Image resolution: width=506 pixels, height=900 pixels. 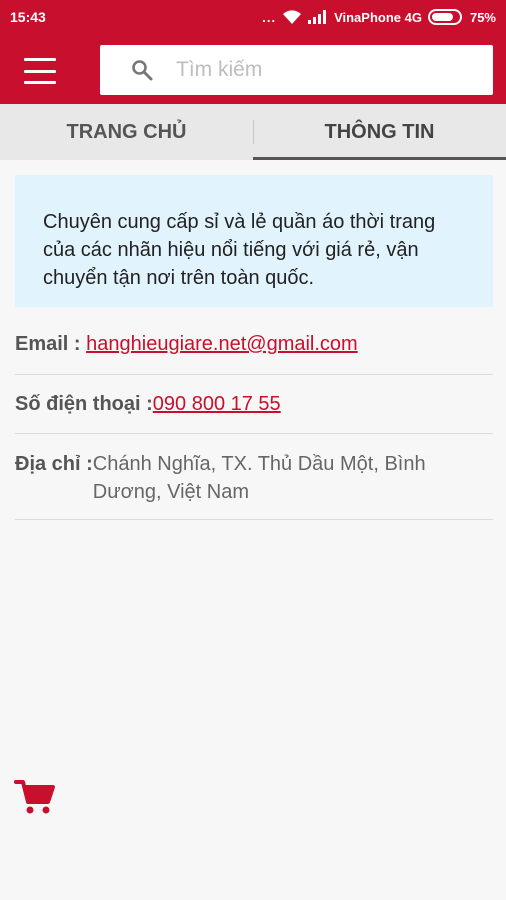 I want to click on phone-link: 090 800 17 55, so click(x=217, y=411).